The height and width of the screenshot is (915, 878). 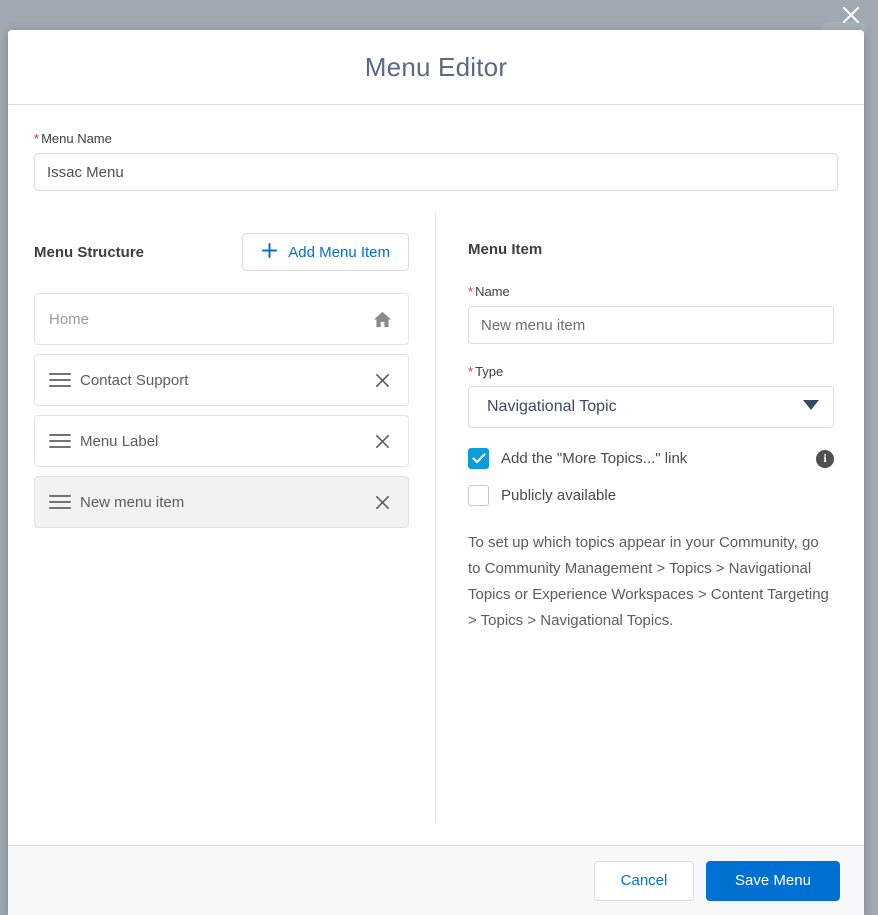 I want to click on item-name-input, so click(x=651, y=325).